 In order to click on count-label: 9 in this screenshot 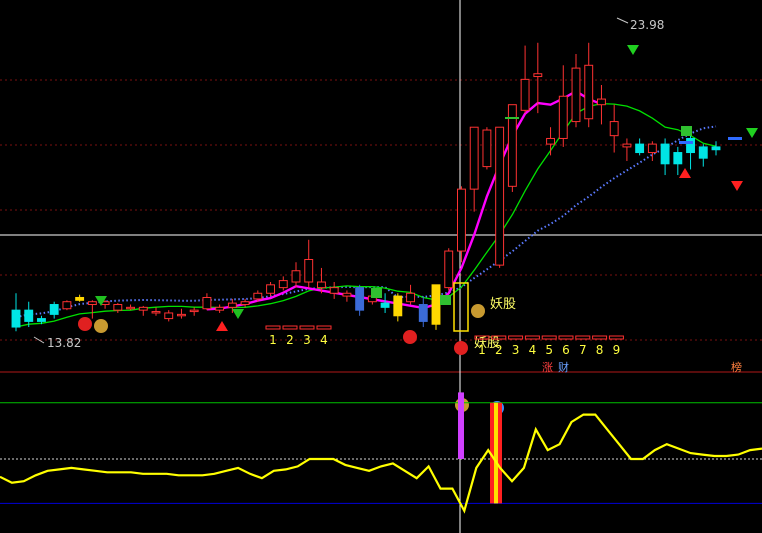, I will do `click(617, 350)`.